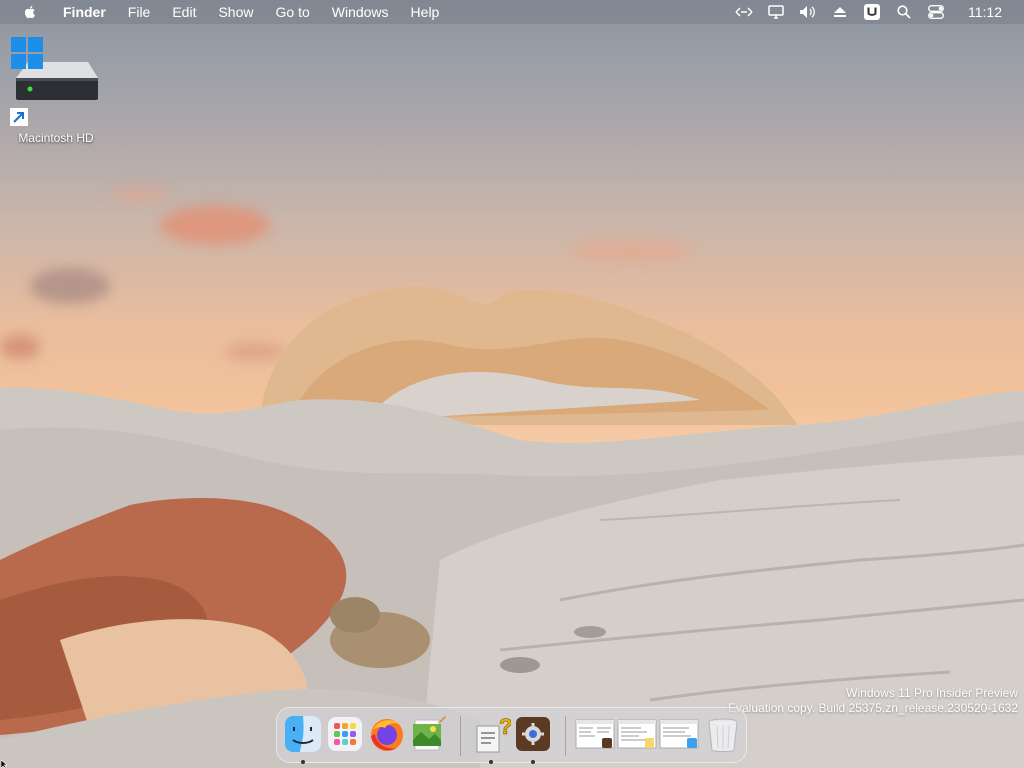 The image size is (1024, 768). Describe the element at coordinates (936, 12) in the screenshot. I see `control-center-icon` at that location.